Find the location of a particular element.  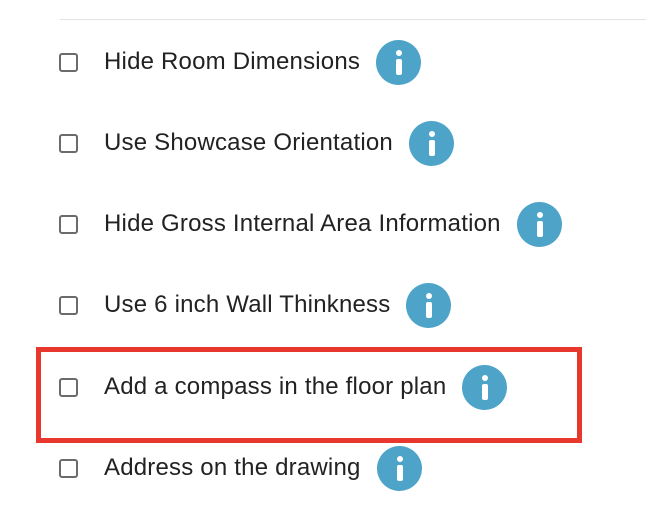

option-use-showcase-orientation: Use Showcase Orientation is located at coordinates (256, 143).